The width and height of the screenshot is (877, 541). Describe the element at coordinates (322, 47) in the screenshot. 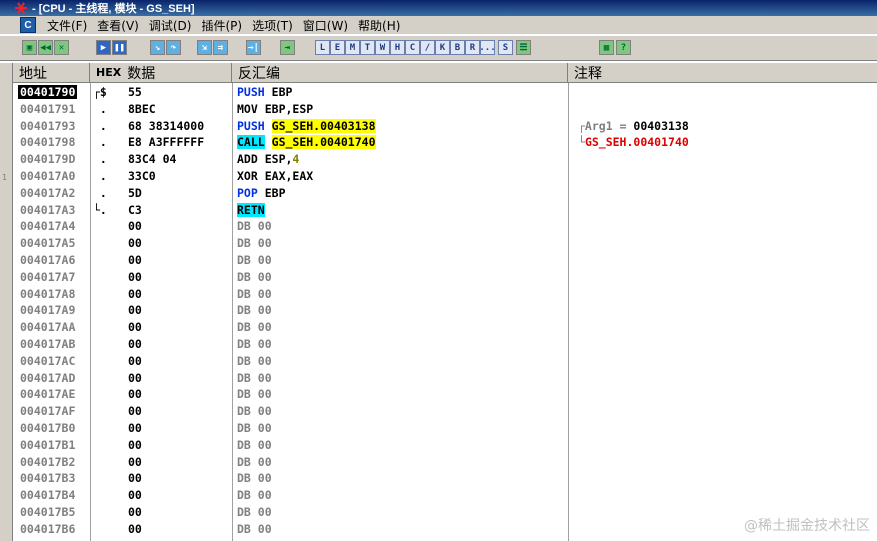

I see `letter-L-icon: L` at that location.